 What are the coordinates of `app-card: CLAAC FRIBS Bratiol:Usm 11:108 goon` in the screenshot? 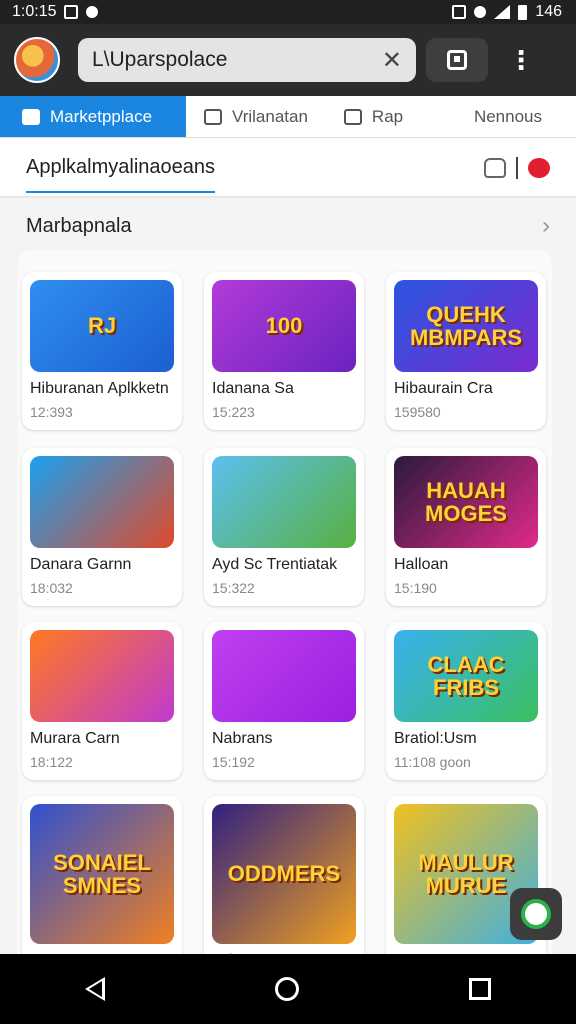 It's located at (466, 701).